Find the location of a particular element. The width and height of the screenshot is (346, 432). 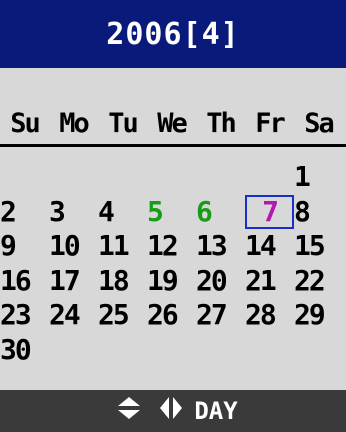

weekday-thursday: Th is located at coordinates (221, 123).